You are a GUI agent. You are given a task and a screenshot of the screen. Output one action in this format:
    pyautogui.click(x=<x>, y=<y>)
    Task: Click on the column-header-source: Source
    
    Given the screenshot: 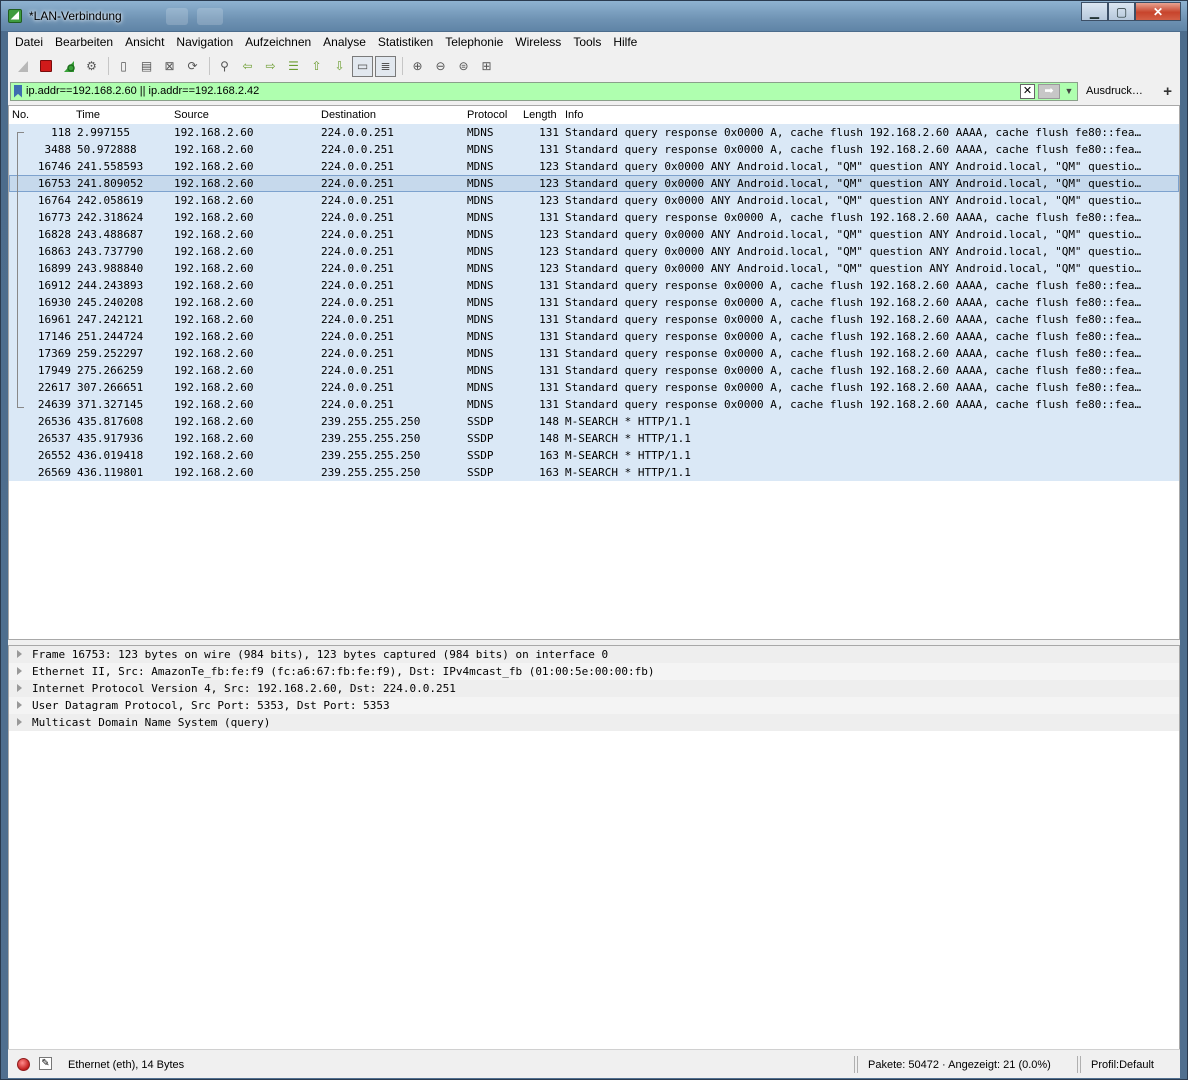 What is the action you would take?
    pyautogui.click(x=191, y=115)
    